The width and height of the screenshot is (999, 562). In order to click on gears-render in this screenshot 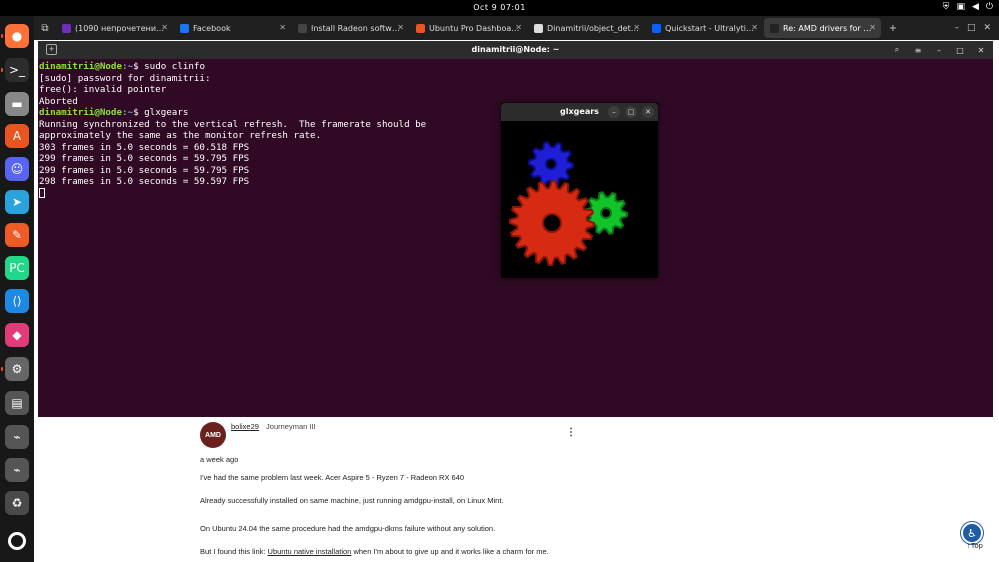, I will do `click(568, 204)`.